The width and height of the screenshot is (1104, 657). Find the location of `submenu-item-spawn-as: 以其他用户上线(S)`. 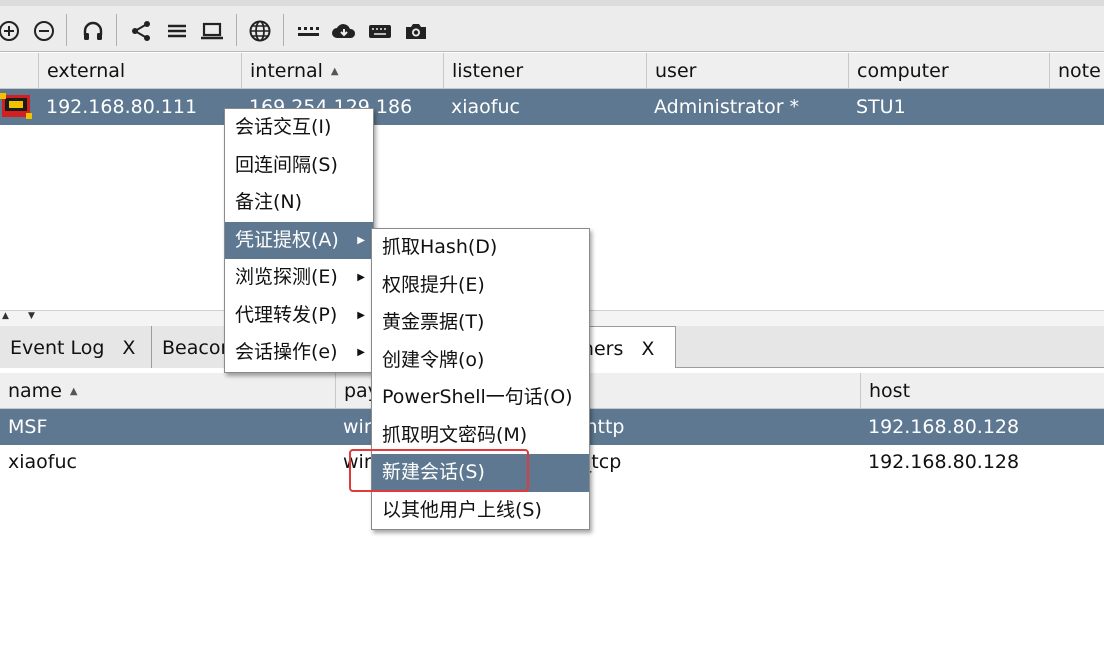

submenu-item-spawn-as: 以其他用户上线(S) is located at coordinates (480, 511).